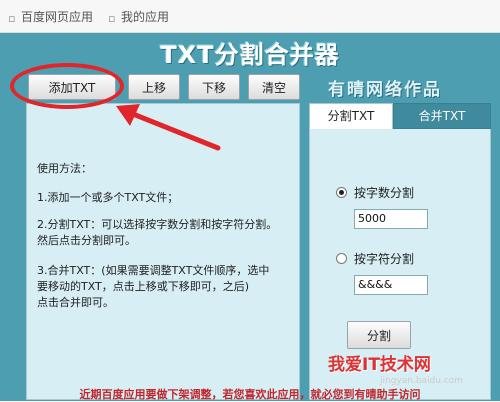 Image resolution: width=500 pixels, height=402 pixels. Describe the element at coordinates (214, 87) in the screenshot. I see `move-down-button: 下移` at that location.